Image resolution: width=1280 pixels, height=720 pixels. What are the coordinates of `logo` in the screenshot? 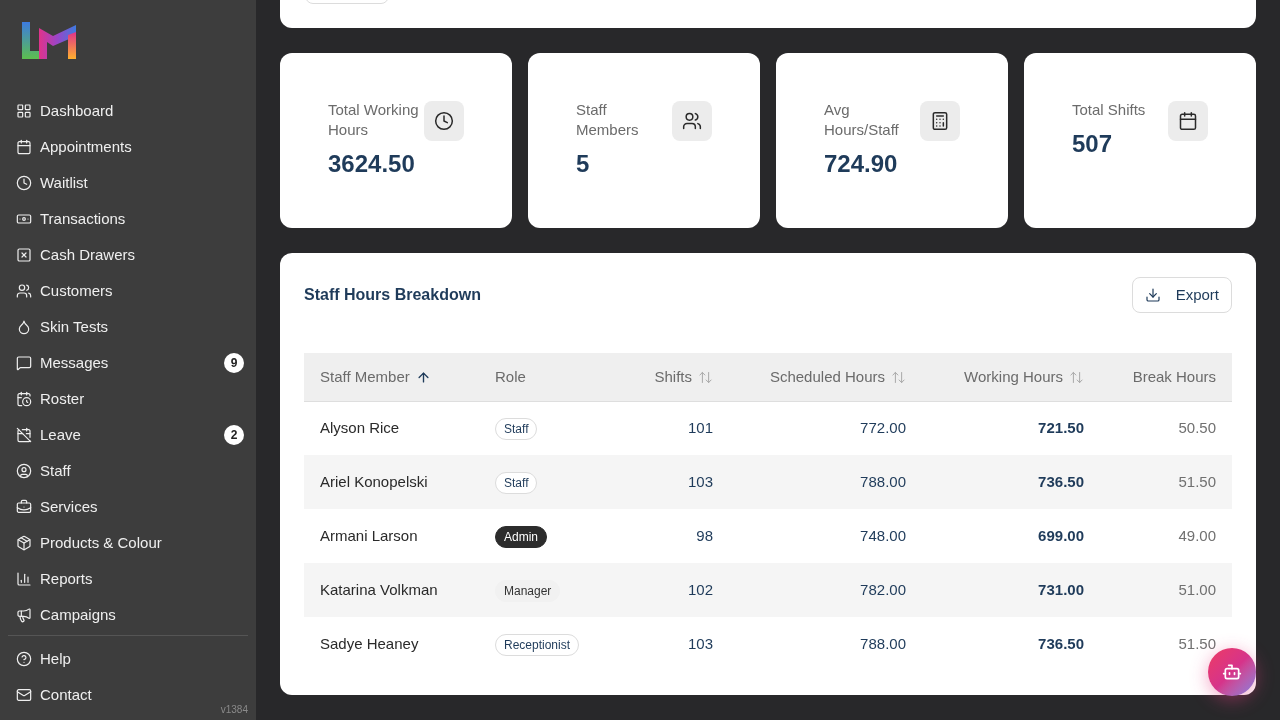 It's located at (49, 40).